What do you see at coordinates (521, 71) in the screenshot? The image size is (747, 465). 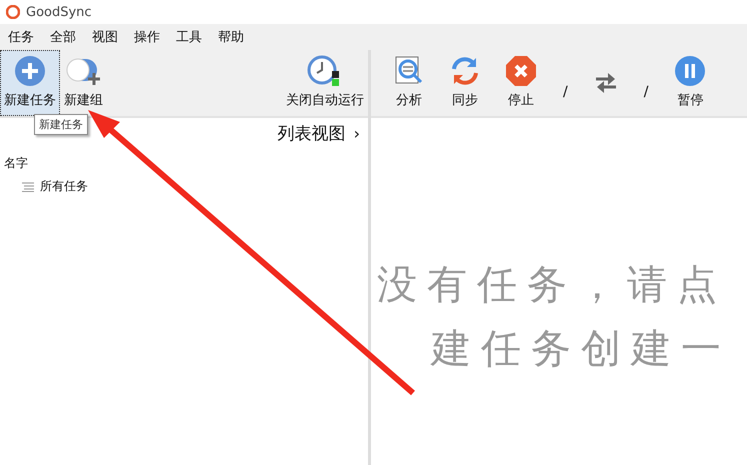 I see `stop-icon` at bounding box center [521, 71].